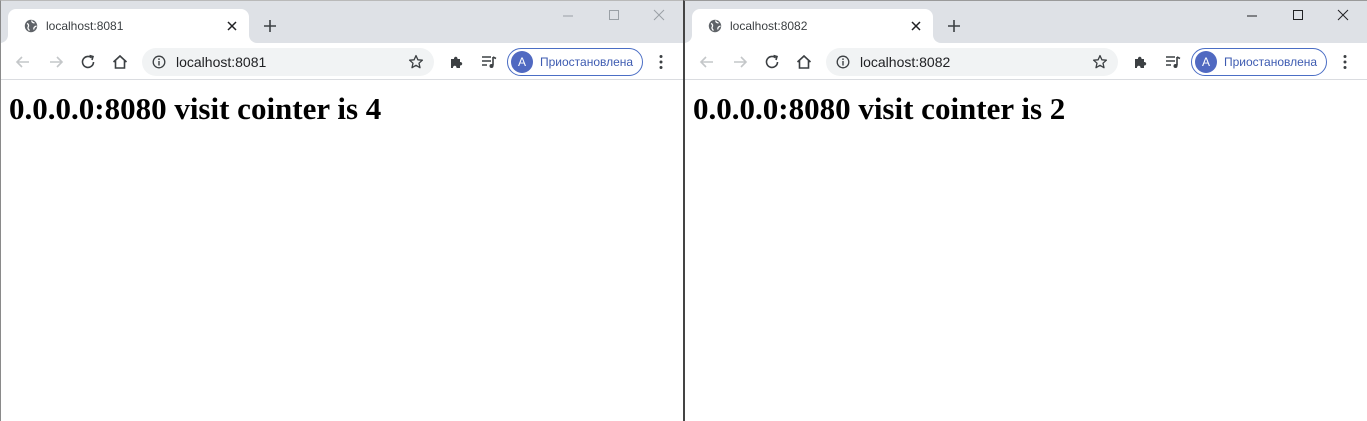 Image resolution: width=1367 pixels, height=421 pixels. I want to click on page-heading: 0.0.0.0:8080 visit cointer is 2, so click(879, 108).